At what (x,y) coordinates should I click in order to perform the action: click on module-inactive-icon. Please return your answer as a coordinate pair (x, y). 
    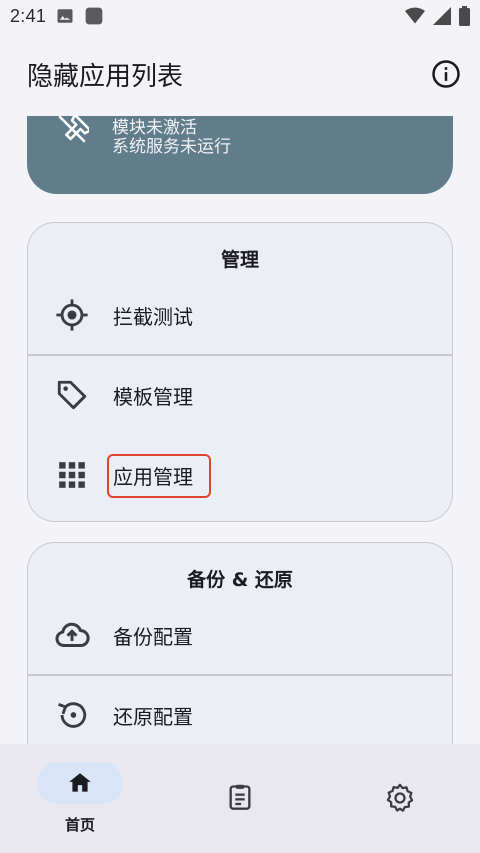
    Looking at the image, I should click on (73, 133).